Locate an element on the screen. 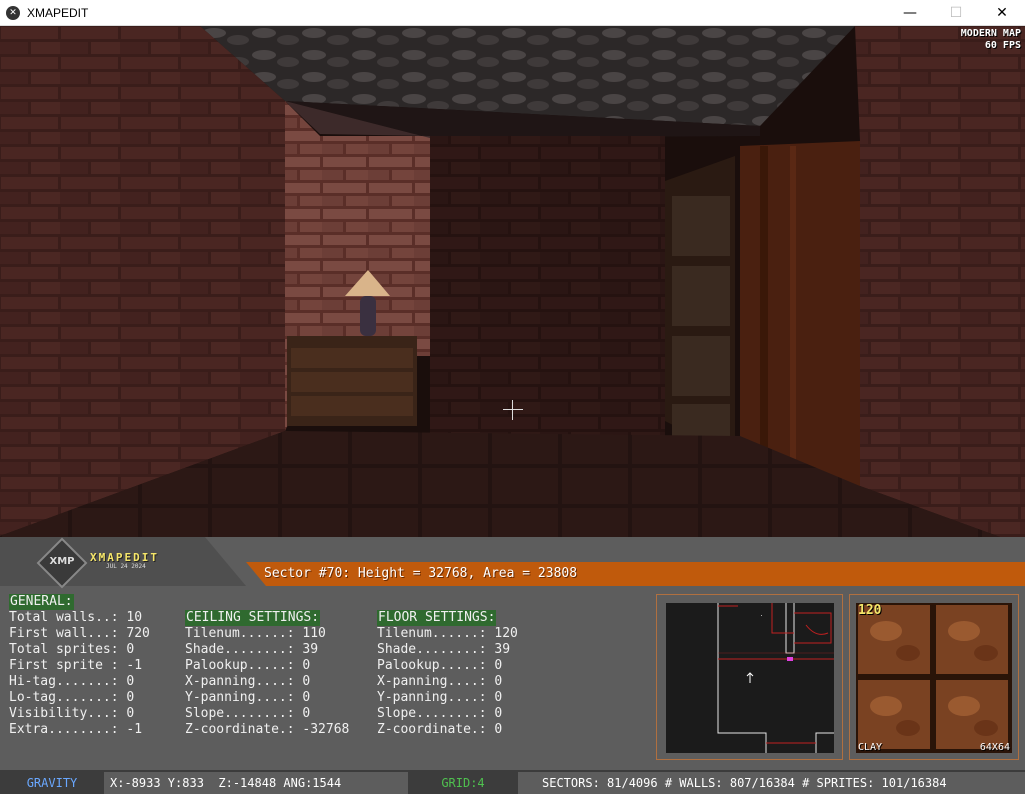 The width and height of the screenshot is (1025, 794). logo-badge-text: XMP is located at coordinates (62, 561).